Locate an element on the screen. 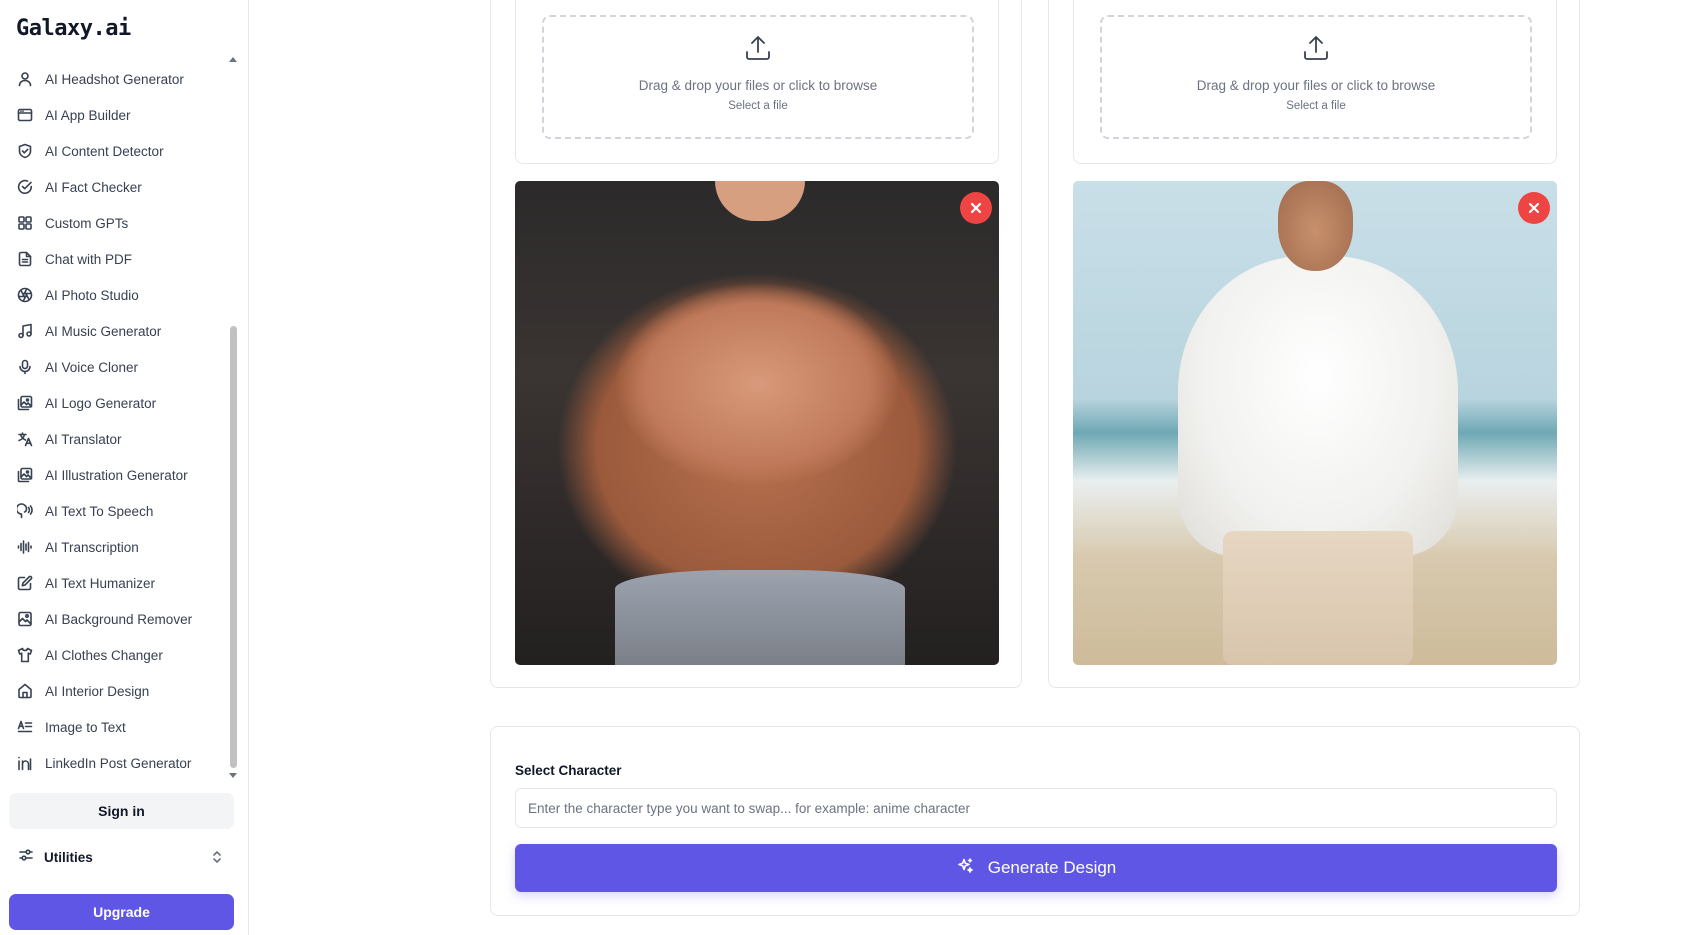 This screenshot has width=1705, height=935. app-window-icon is located at coordinates (25, 115).